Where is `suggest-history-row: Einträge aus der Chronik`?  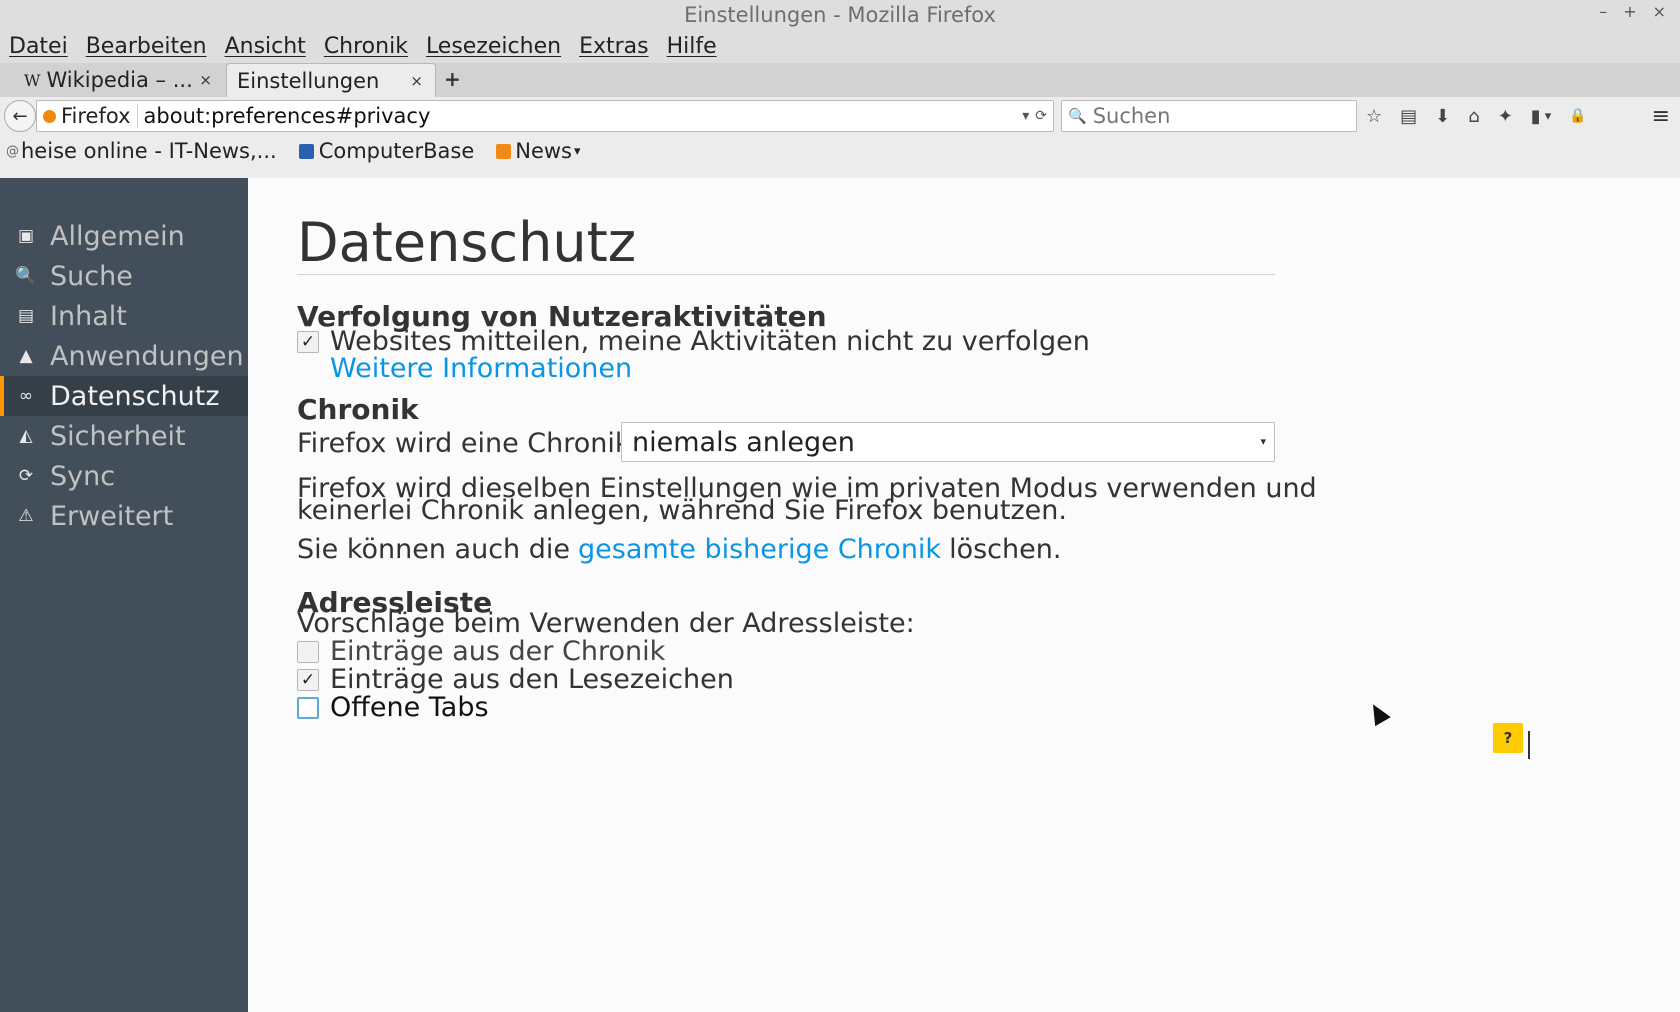
suggest-history-row: Einträge aus der Chronik is located at coordinates (481, 651).